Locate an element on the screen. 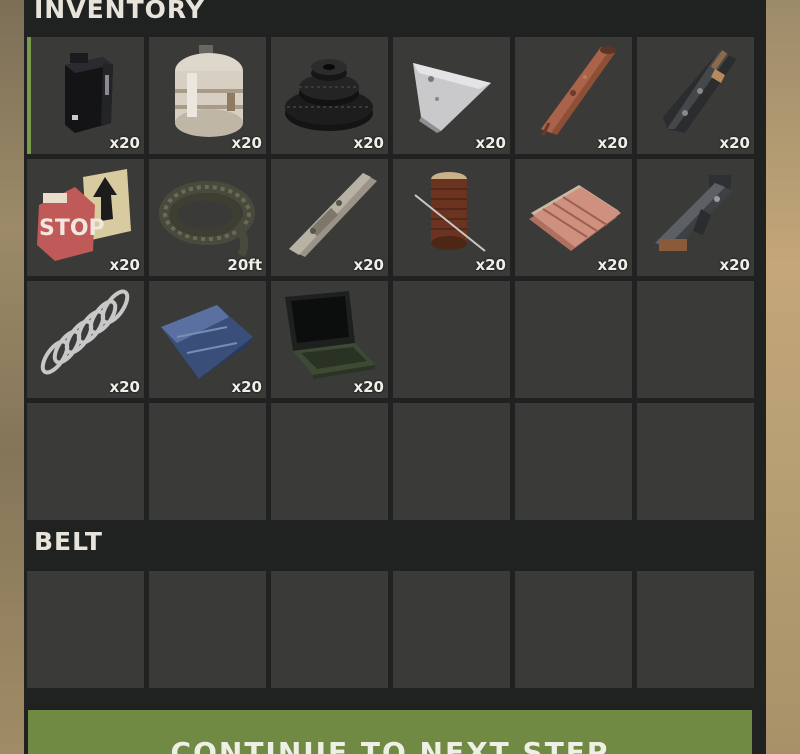 The width and height of the screenshot is (800, 754). inventory-slot: STOP x20 is located at coordinates (85, 217).